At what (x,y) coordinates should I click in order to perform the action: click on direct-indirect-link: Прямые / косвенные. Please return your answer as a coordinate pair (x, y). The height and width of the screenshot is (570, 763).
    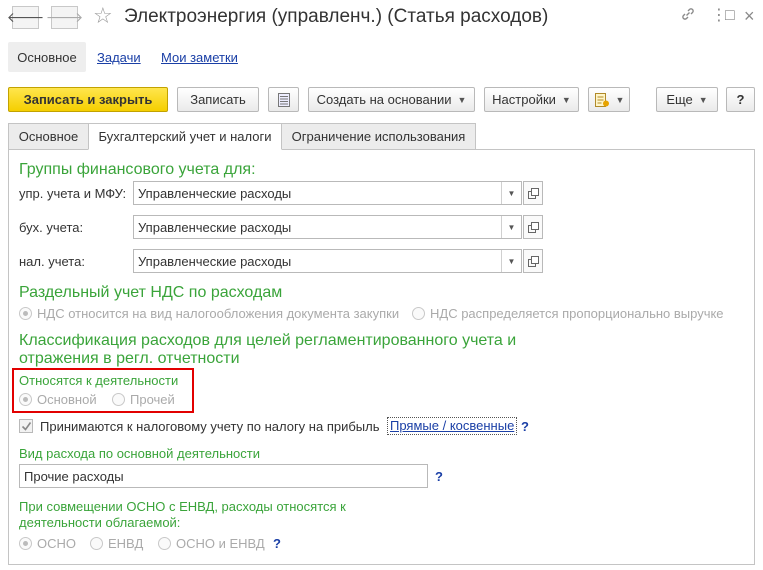
    Looking at the image, I should click on (452, 426).